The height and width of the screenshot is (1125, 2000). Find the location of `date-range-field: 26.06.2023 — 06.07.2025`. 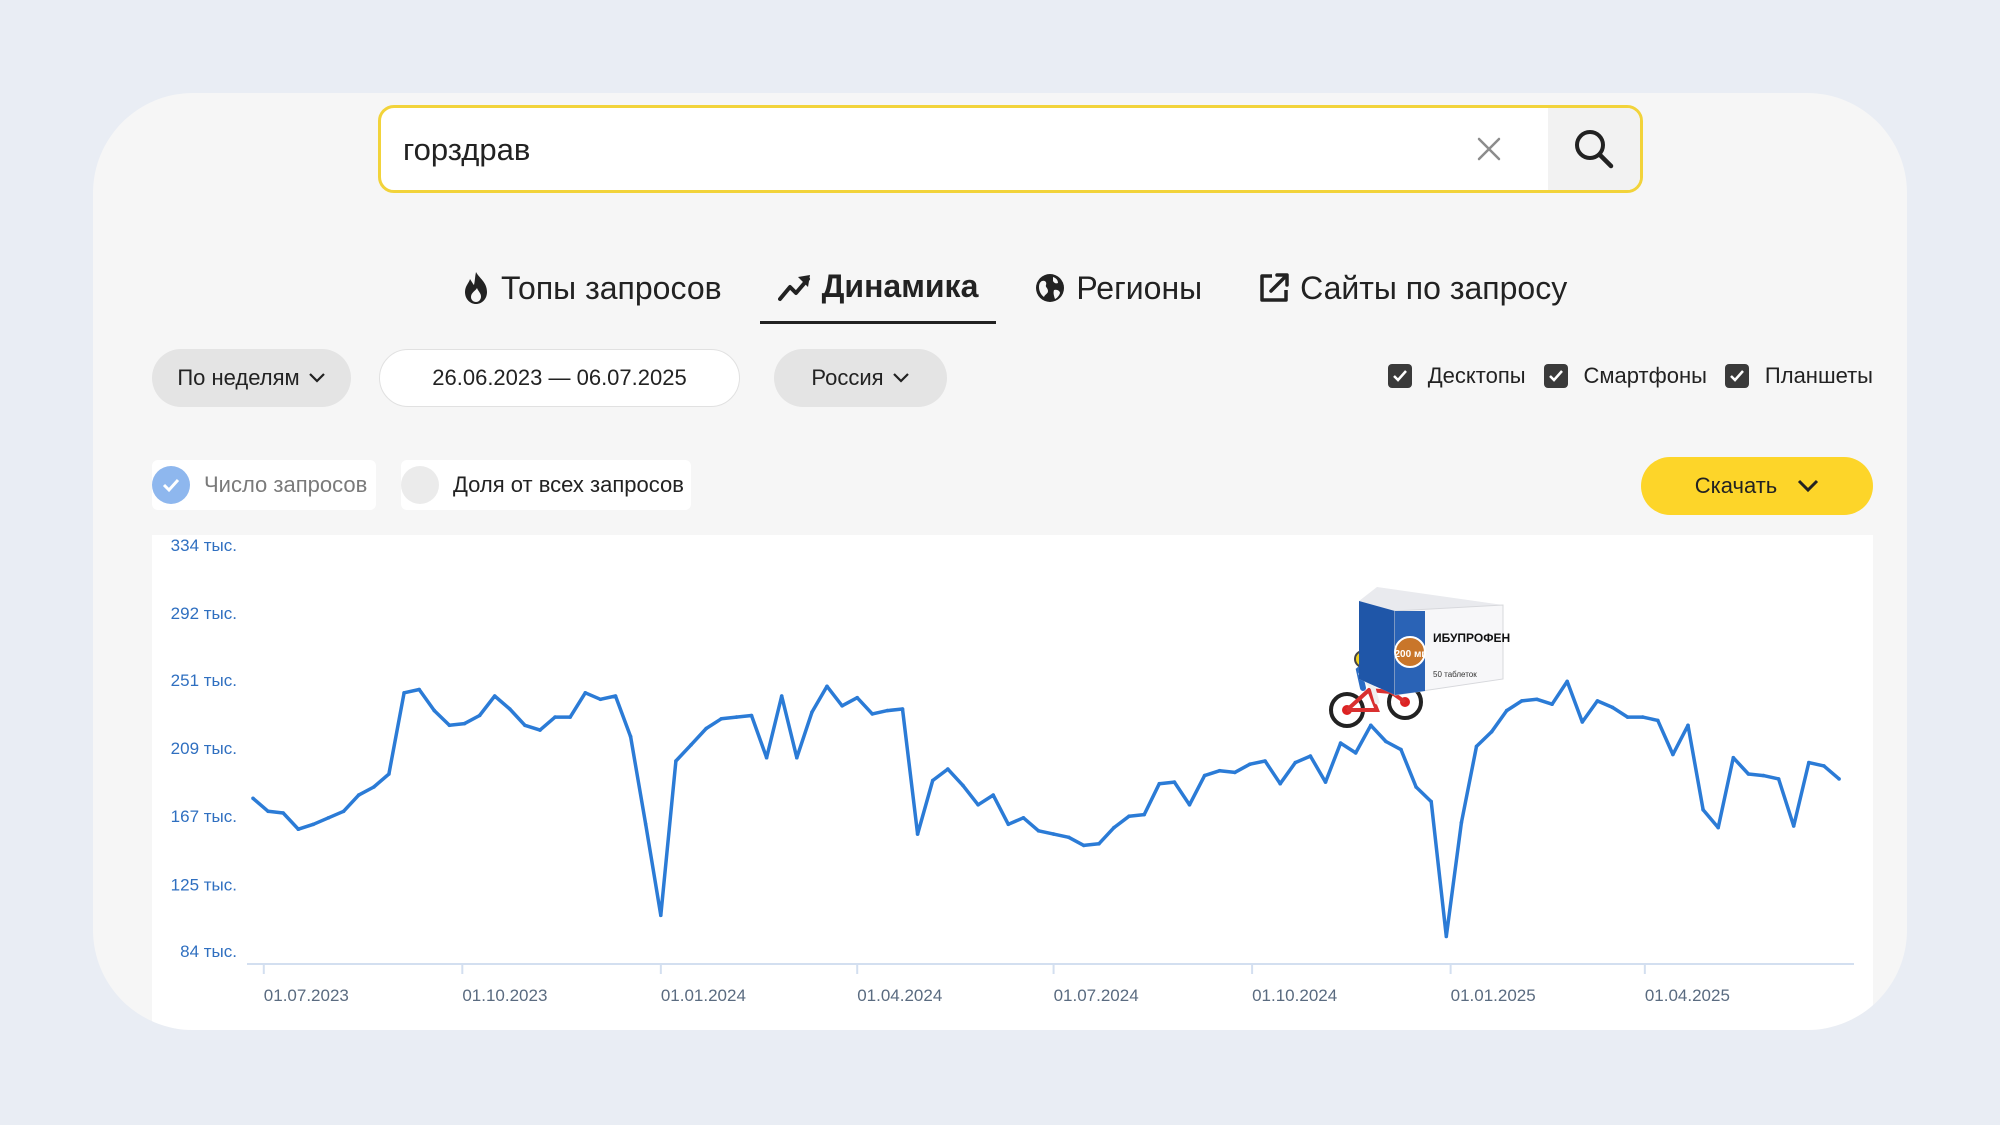

date-range-field: 26.06.2023 — 06.07.2025 is located at coordinates (559, 378).